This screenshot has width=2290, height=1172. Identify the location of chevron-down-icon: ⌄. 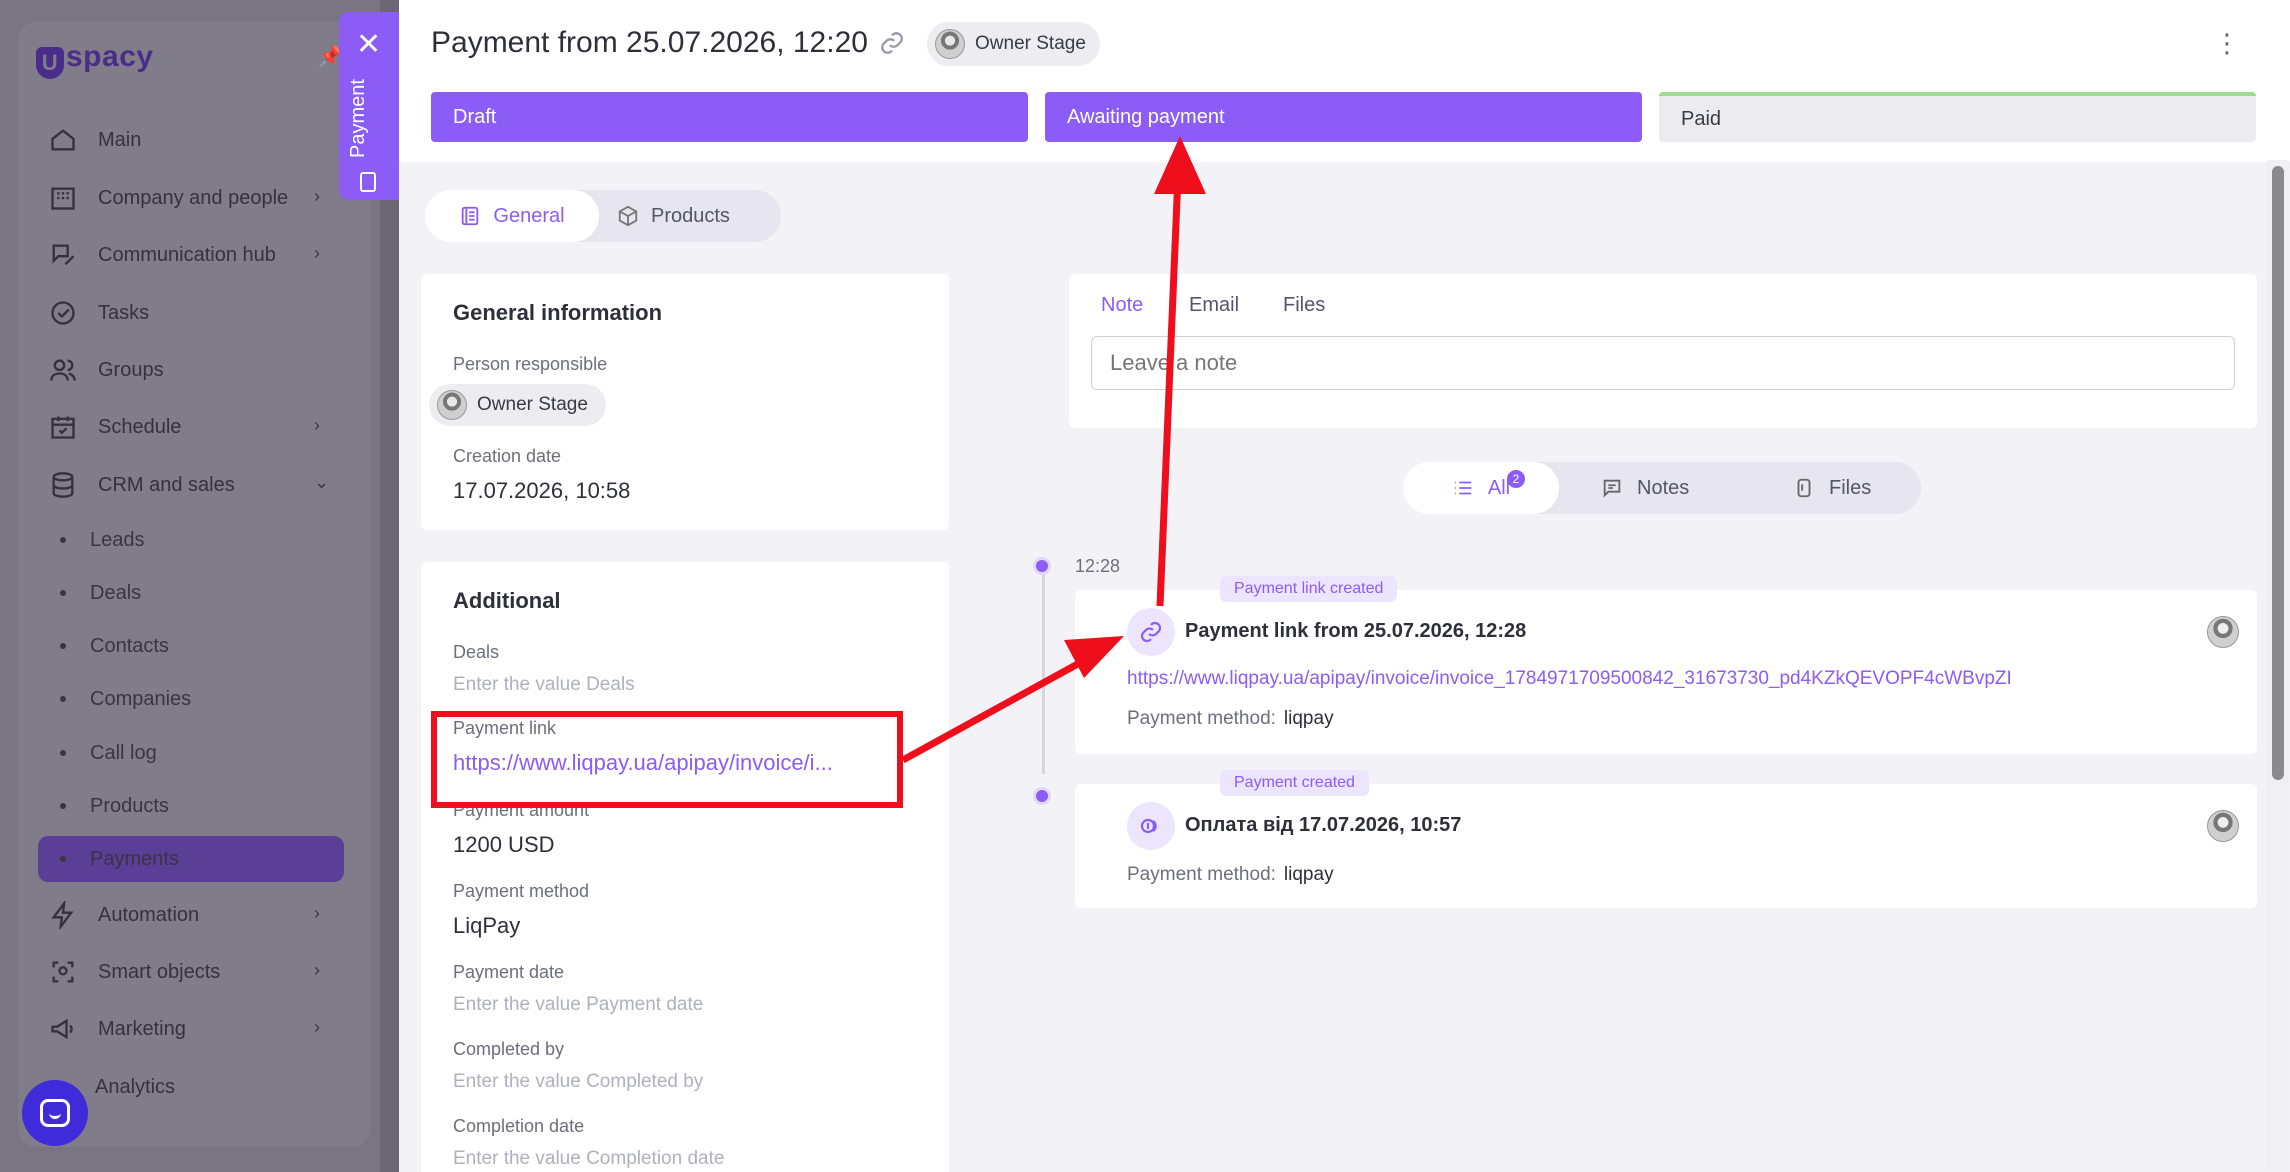
(322, 482).